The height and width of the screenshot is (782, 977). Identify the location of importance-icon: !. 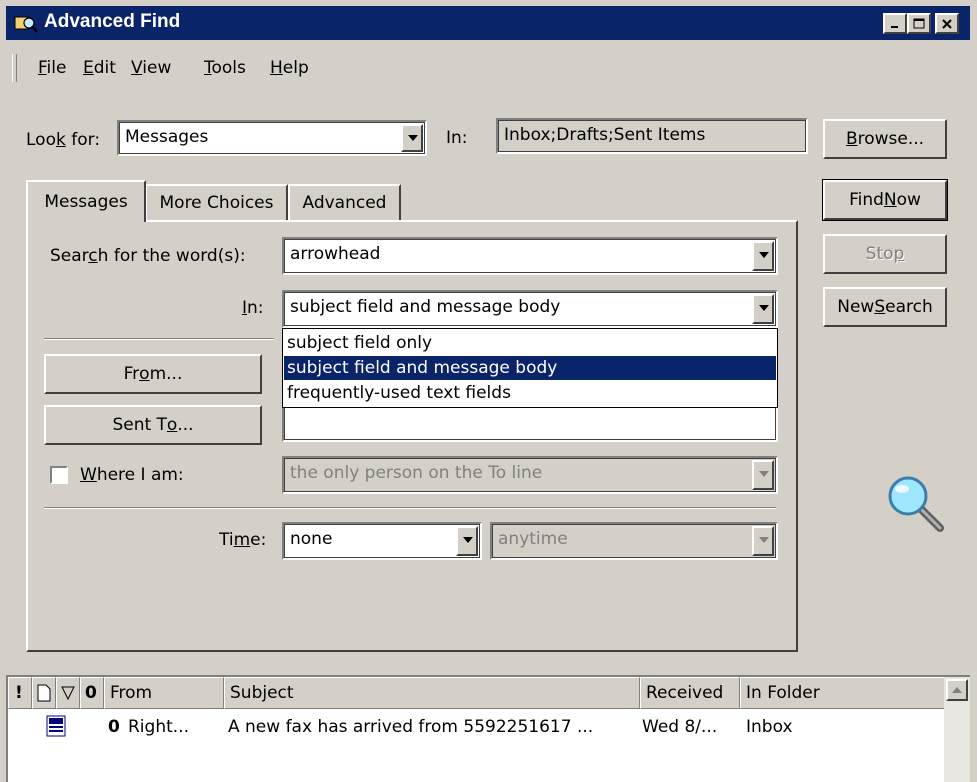
(19, 693).